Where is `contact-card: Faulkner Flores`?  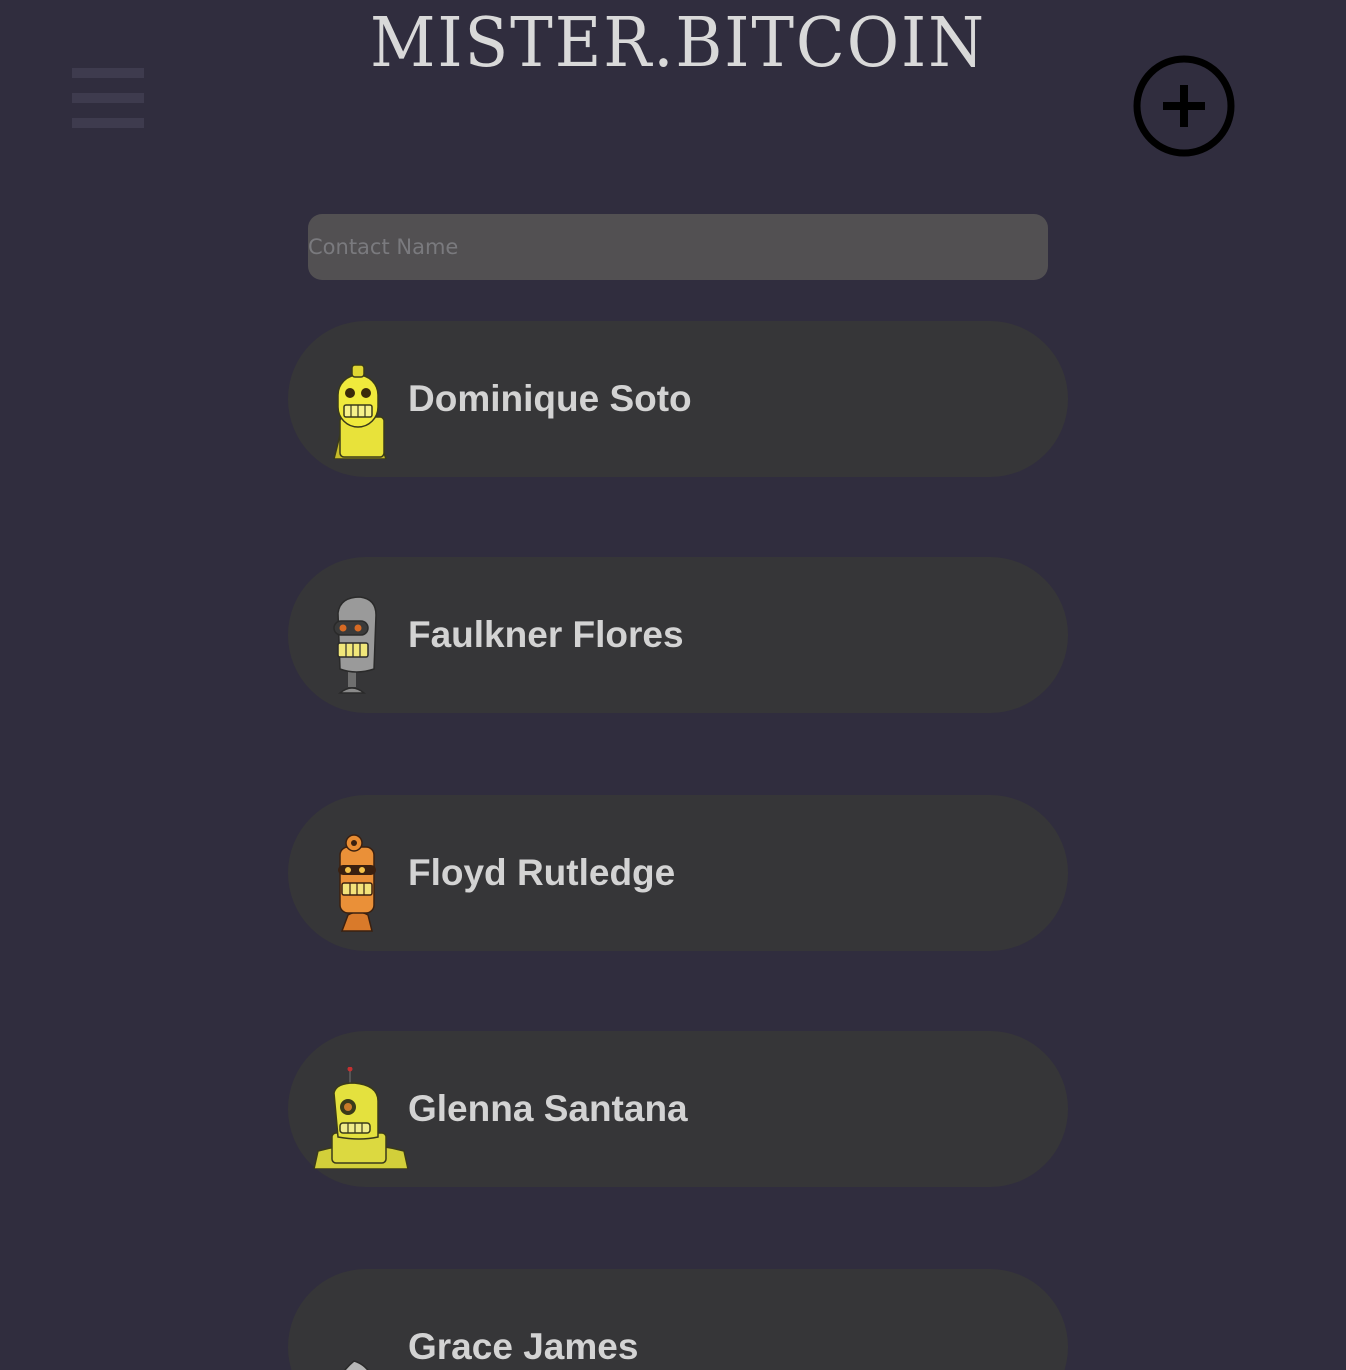 contact-card: Faulkner Flores is located at coordinates (678, 635).